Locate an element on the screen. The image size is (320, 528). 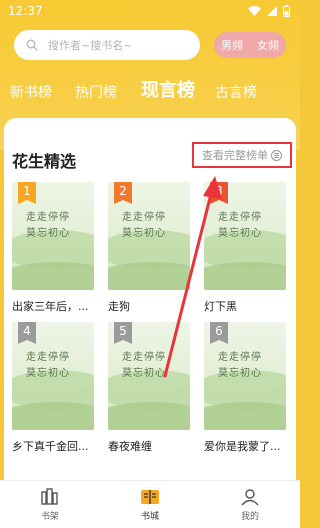
book-title: 春夜难缠 is located at coordinates (130, 446).